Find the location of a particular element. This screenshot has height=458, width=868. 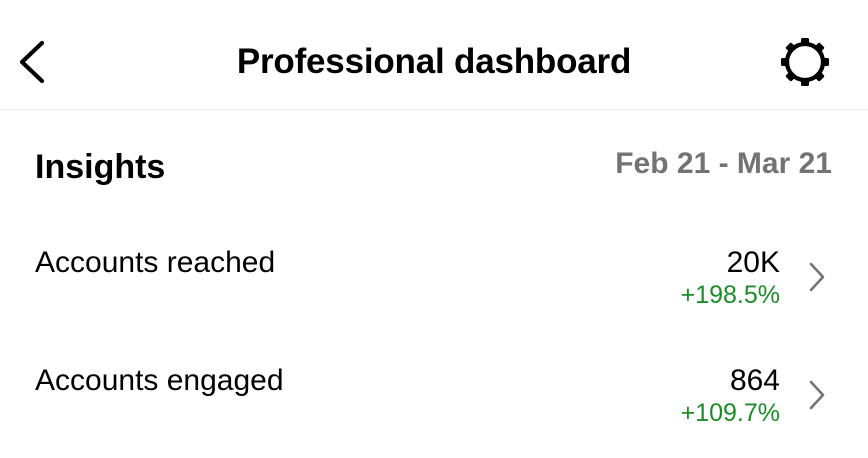

settings-button is located at coordinates (805, 62).